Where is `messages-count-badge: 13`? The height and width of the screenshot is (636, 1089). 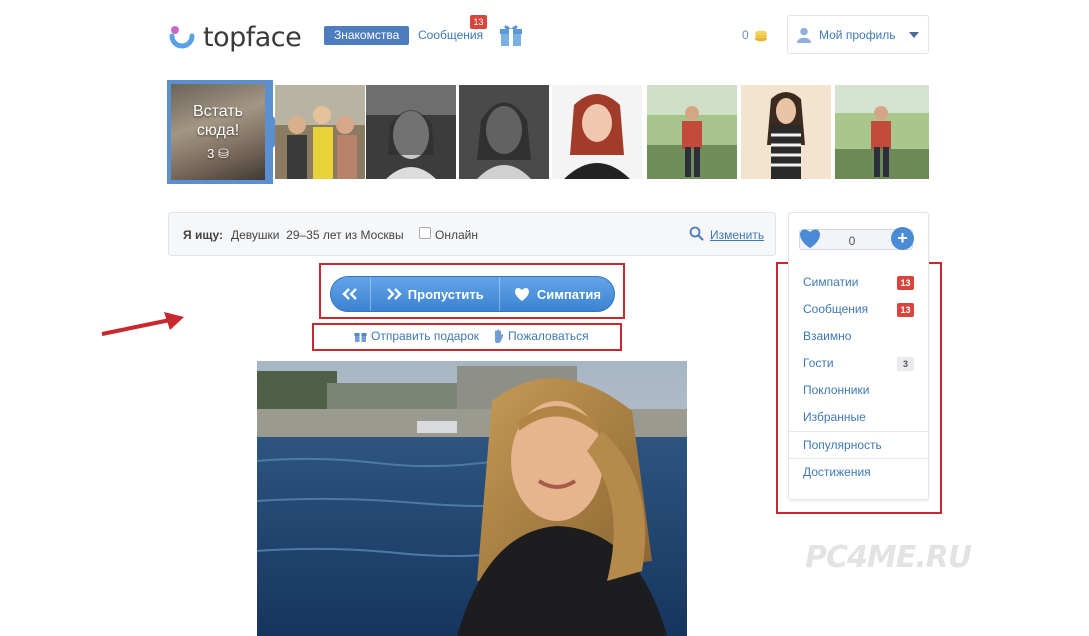
messages-count-badge: 13 is located at coordinates (478, 22).